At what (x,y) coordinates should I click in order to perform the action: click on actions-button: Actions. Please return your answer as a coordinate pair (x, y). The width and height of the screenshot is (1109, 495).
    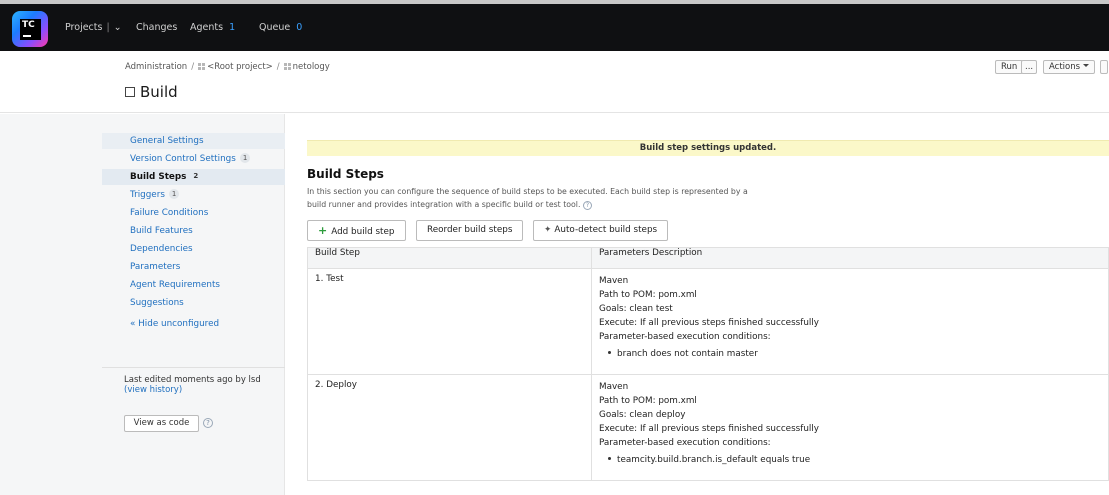
    Looking at the image, I should click on (1069, 67).